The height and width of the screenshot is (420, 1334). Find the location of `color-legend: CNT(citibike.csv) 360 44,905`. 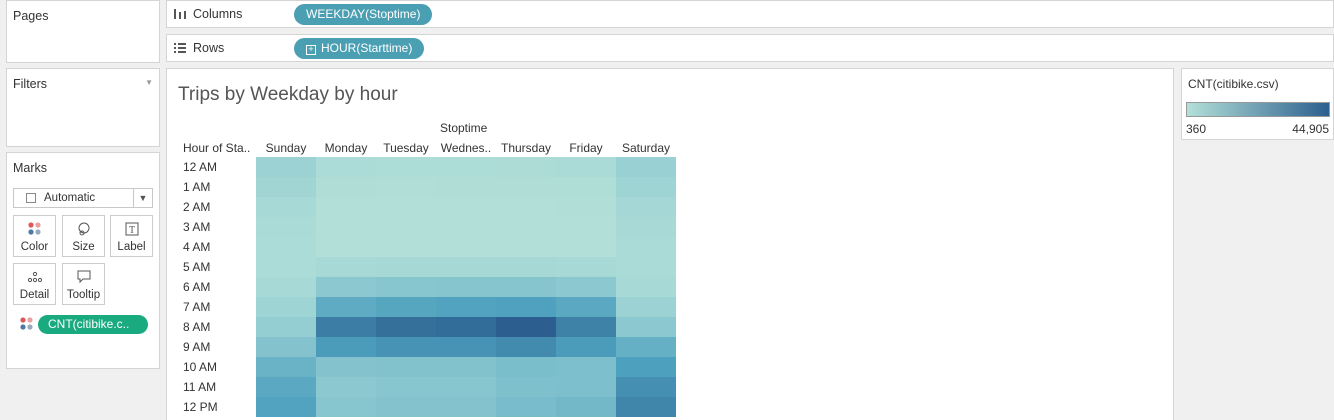

color-legend: CNT(citibike.csv) 360 44,905 is located at coordinates (1257, 104).